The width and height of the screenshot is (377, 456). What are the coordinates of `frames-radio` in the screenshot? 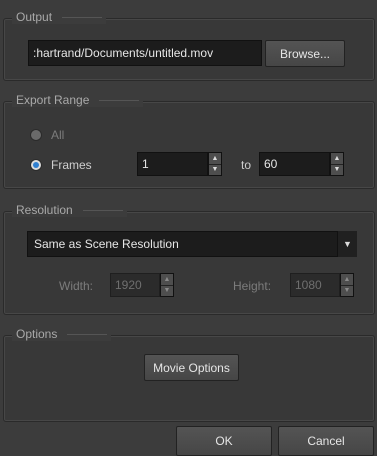 It's located at (36, 165).